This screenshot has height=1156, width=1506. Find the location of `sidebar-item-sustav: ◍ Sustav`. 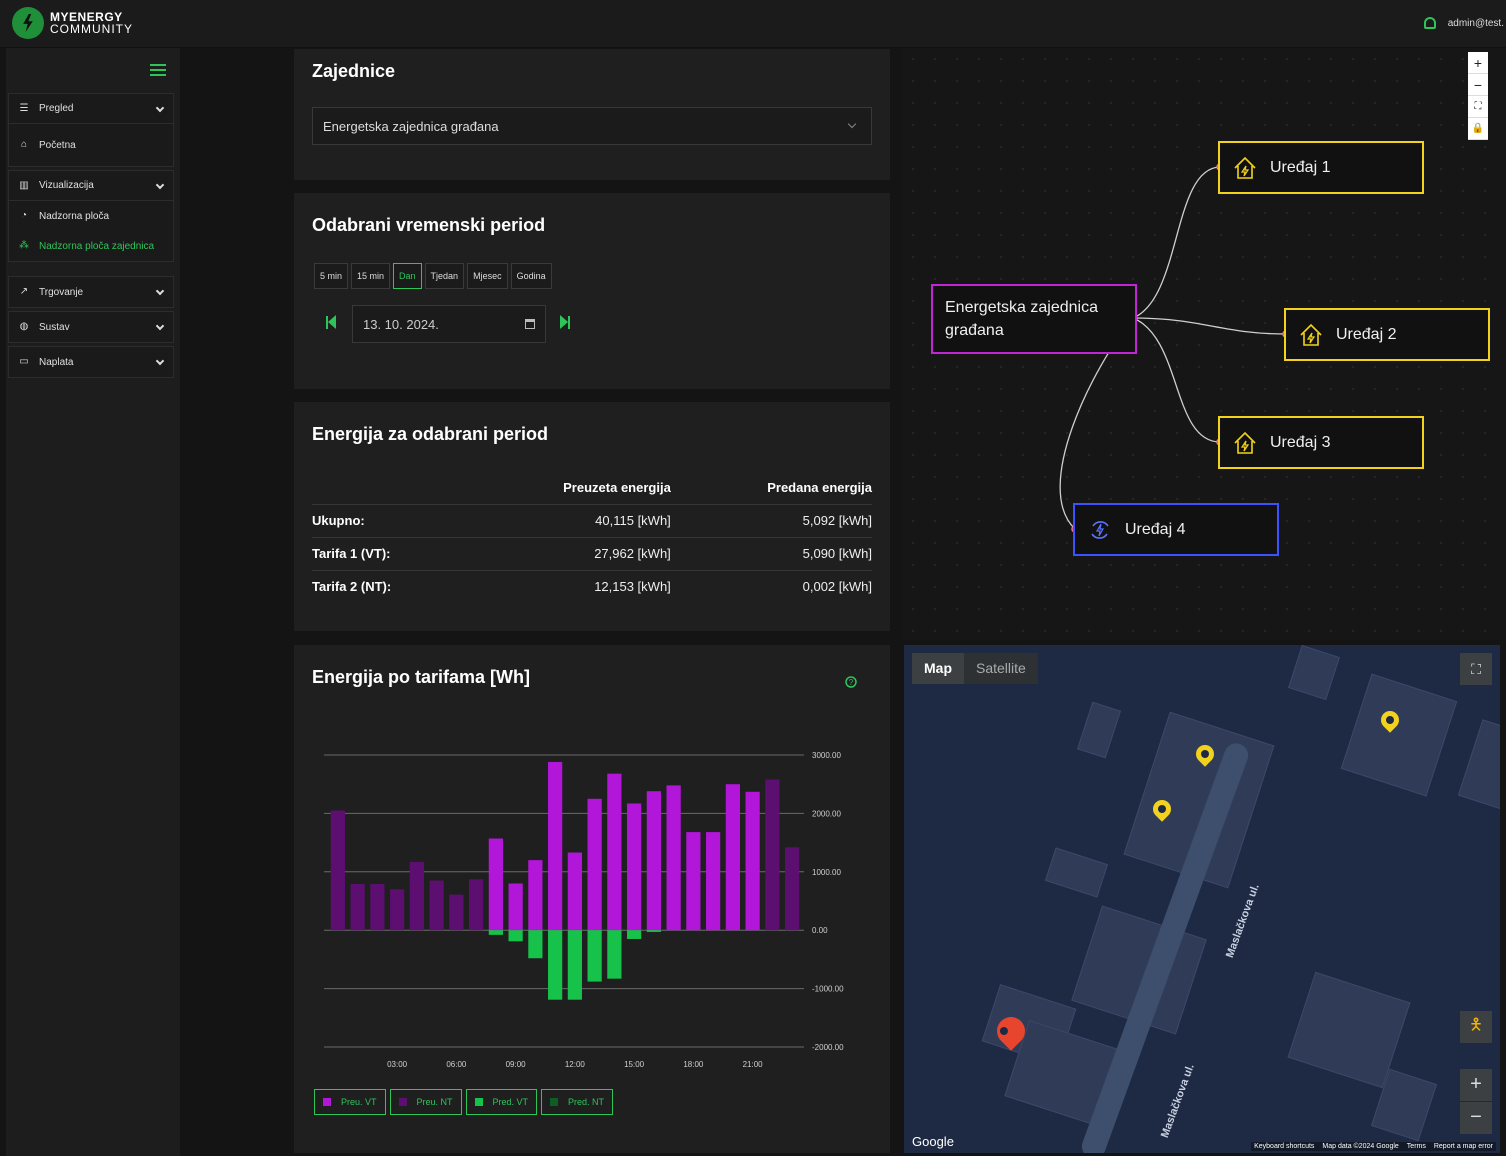

sidebar-item-sustav: ◍ Sustav is located at coordinates (91, 327).